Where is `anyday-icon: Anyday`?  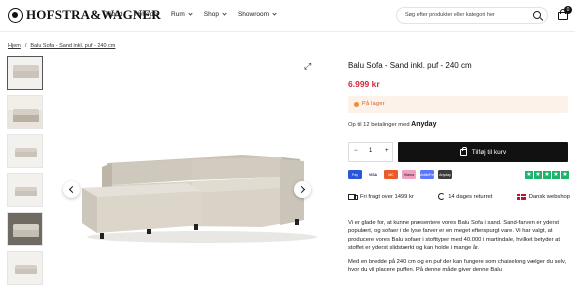 anyday-icon: Anyday is located at coordinates (445, 174).